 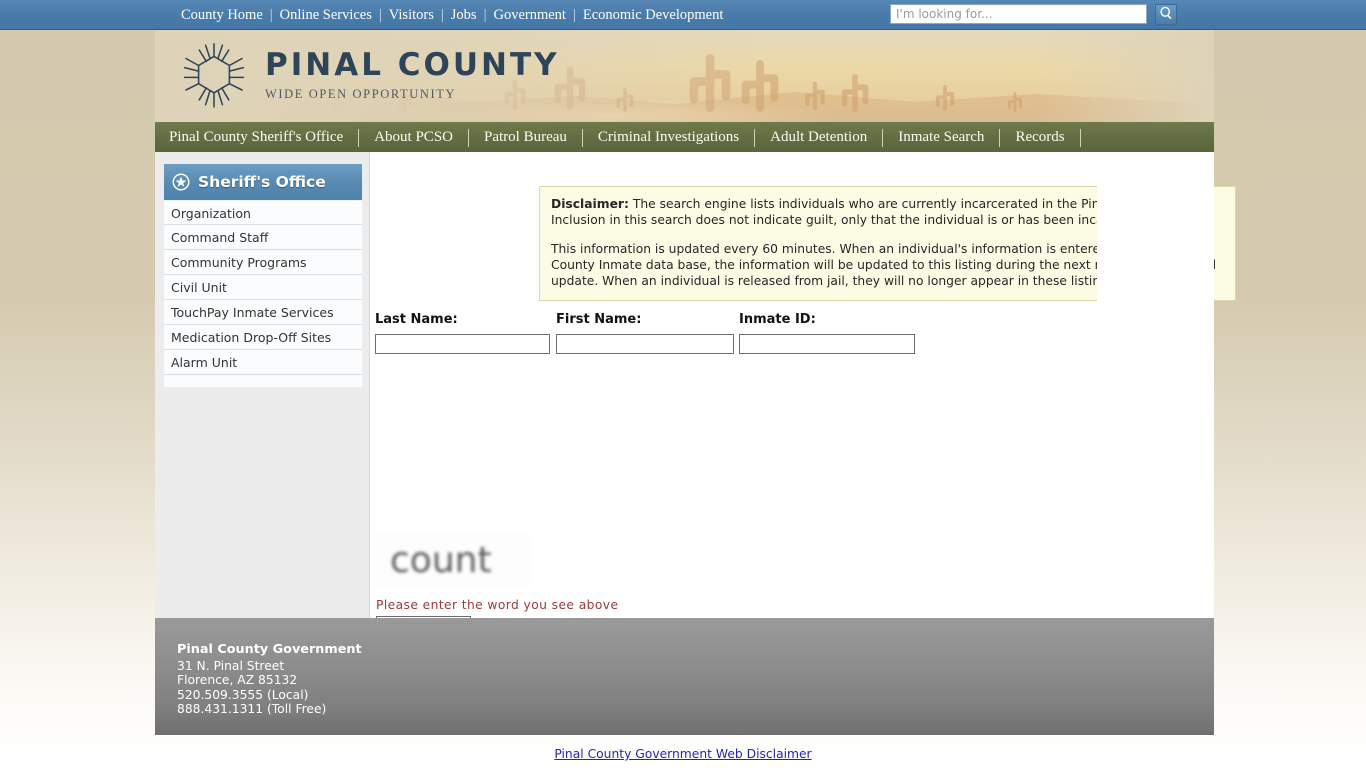 What do you see at coordinates (416, 319) in the screenshot?
I see `last-name-label: Last Name:` at bounding box center [416, 319].